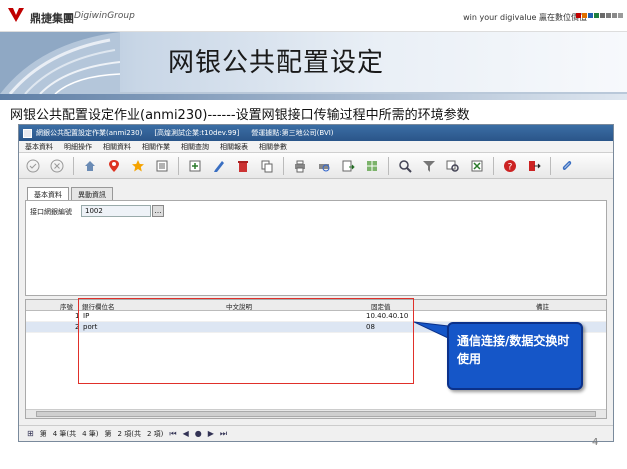 The height and width of the screenshot is (469, 627). I want to click on last-record-icon: ⏭, so click(223, 434).